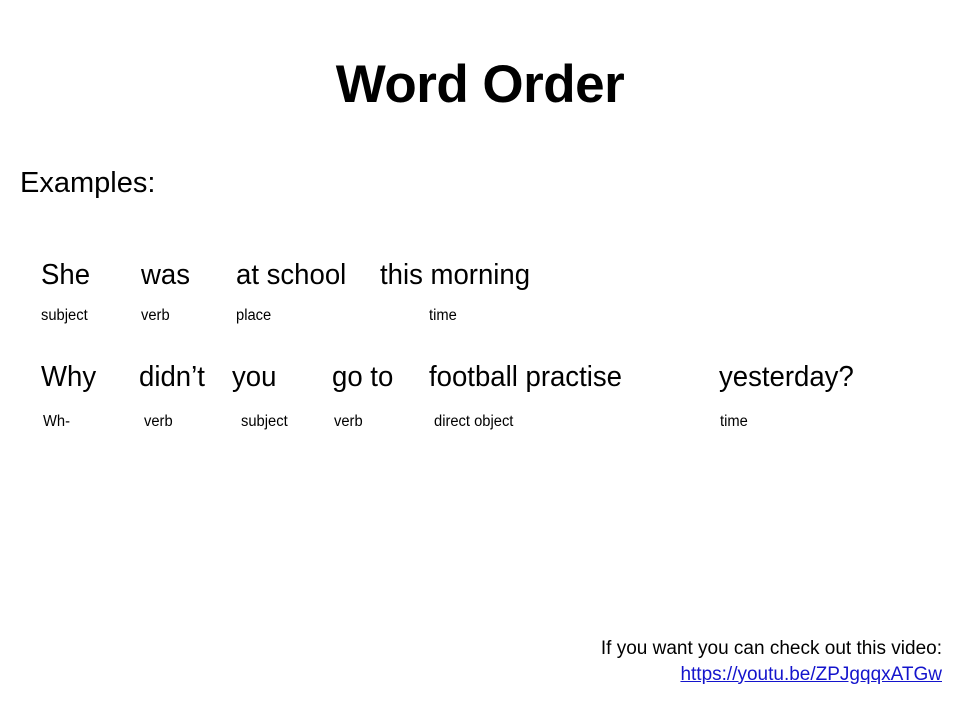 This screenshot has width=960, height=720. What do you see at coordinates (525, 377) in the screenshot?
I see `word-football-practise: football practise` at bounding box center [525, 377].